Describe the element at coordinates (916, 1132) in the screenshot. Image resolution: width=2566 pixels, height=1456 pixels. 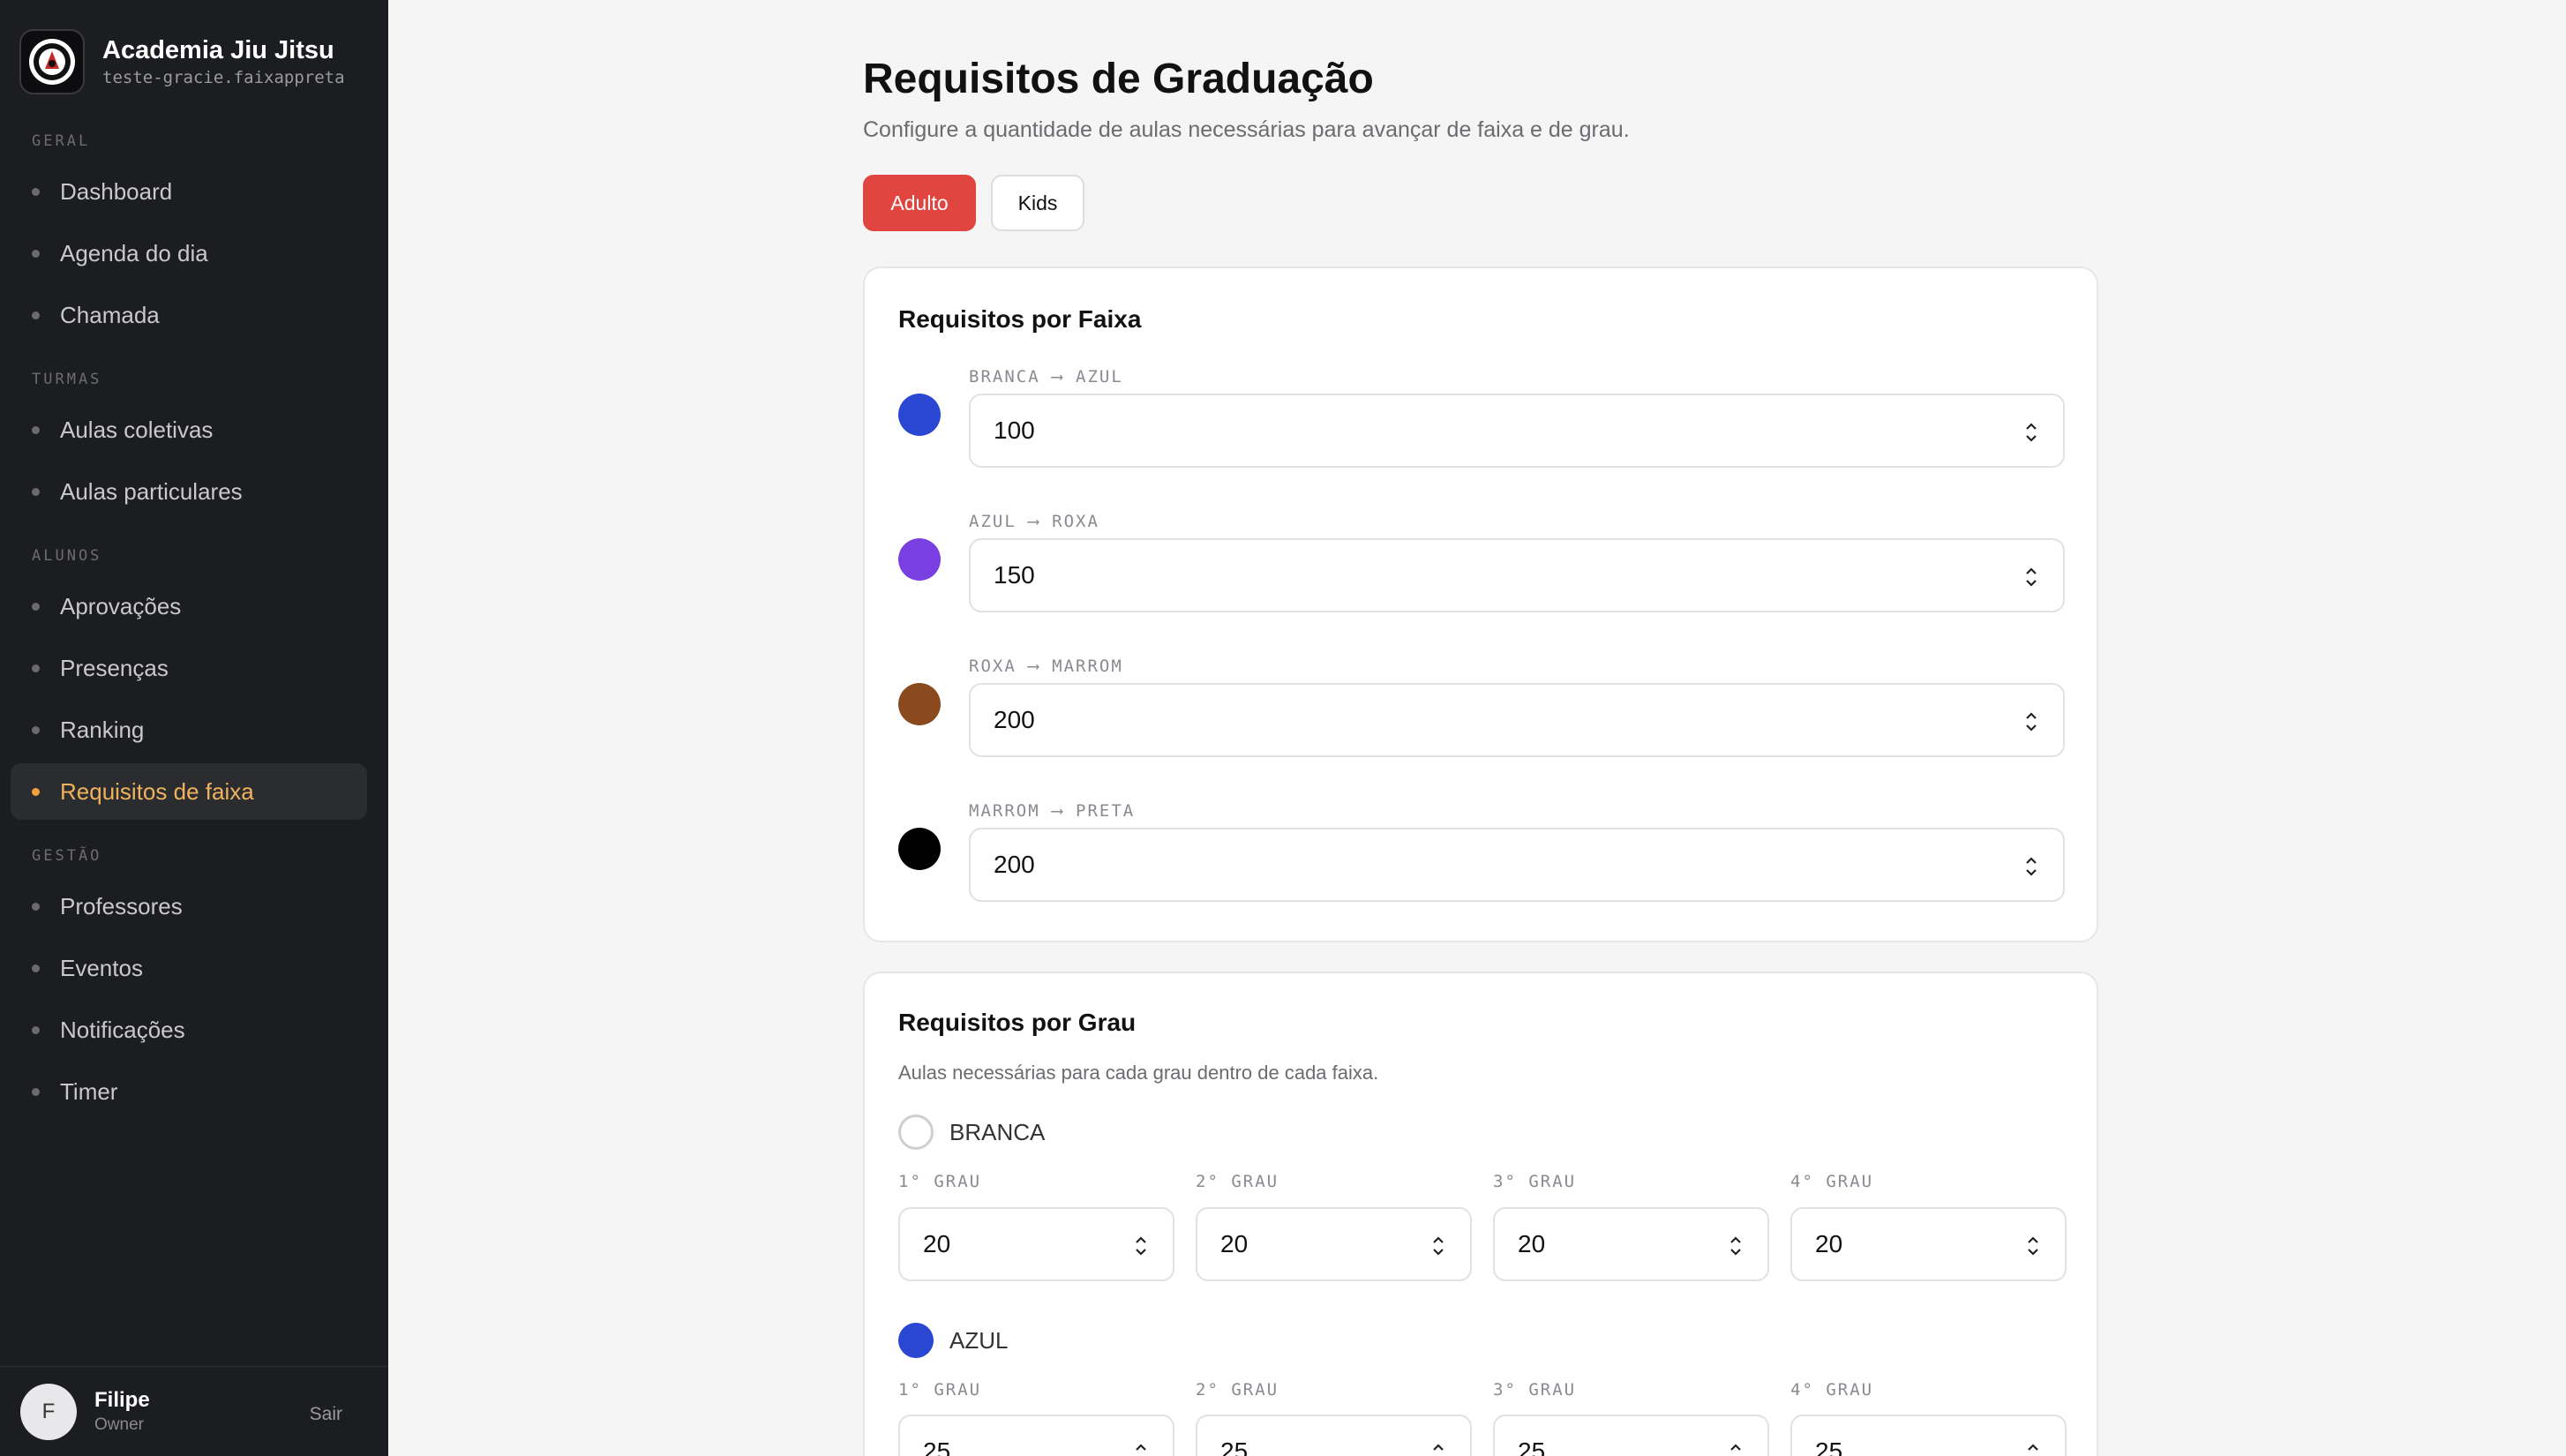
I see `belt-branca-color-icon` at that location.